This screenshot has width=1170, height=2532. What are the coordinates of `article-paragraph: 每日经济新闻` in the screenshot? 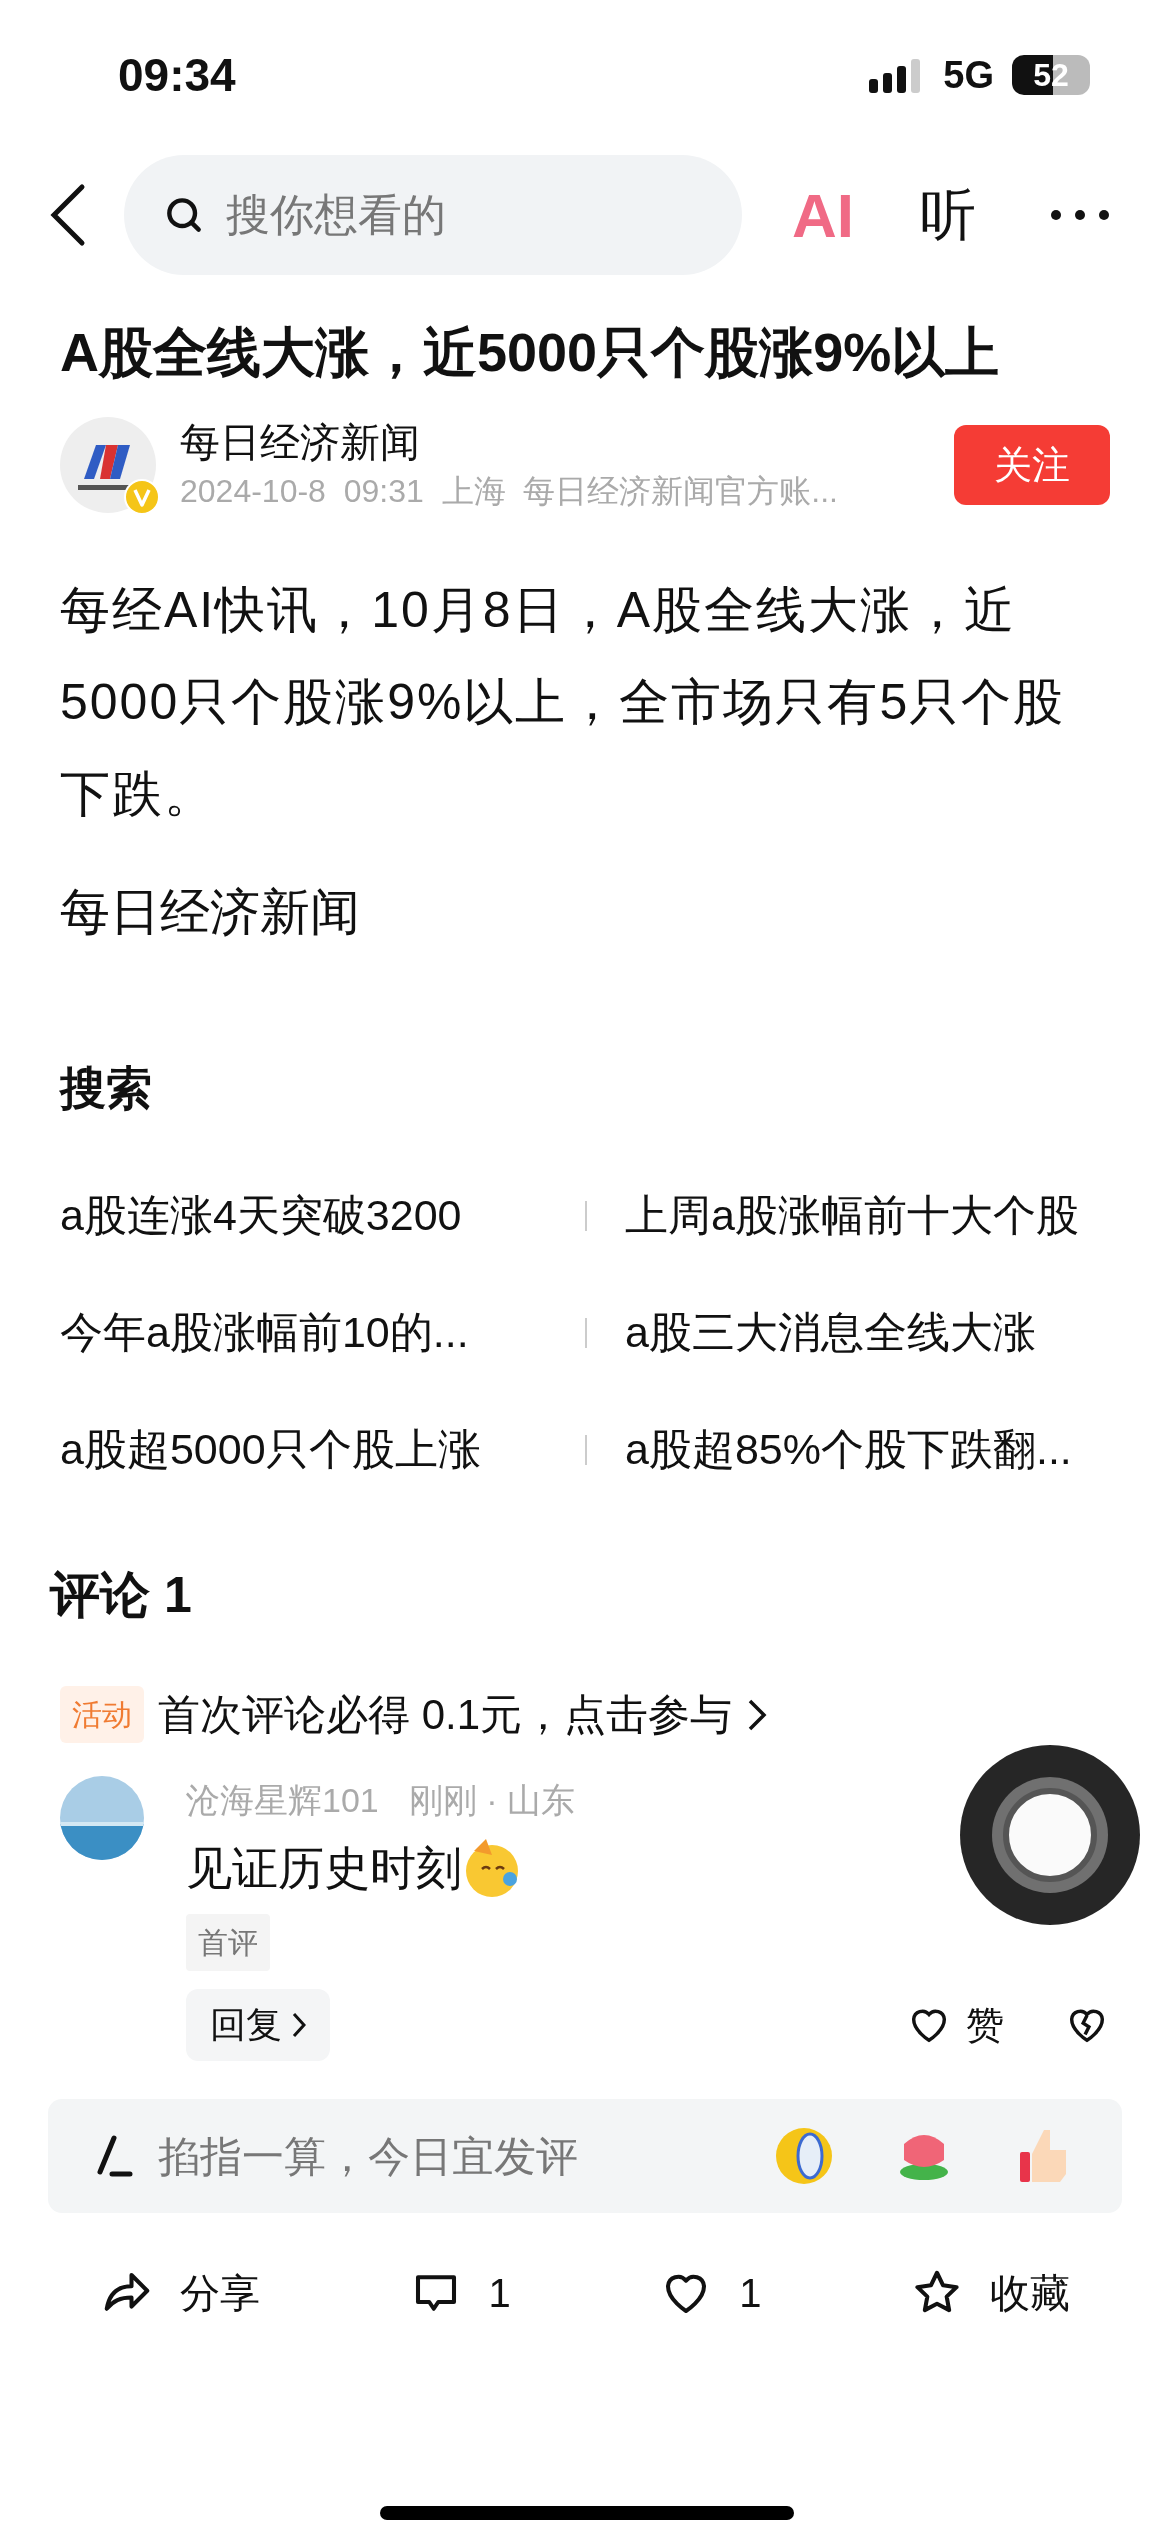 It's located at (210, 912).